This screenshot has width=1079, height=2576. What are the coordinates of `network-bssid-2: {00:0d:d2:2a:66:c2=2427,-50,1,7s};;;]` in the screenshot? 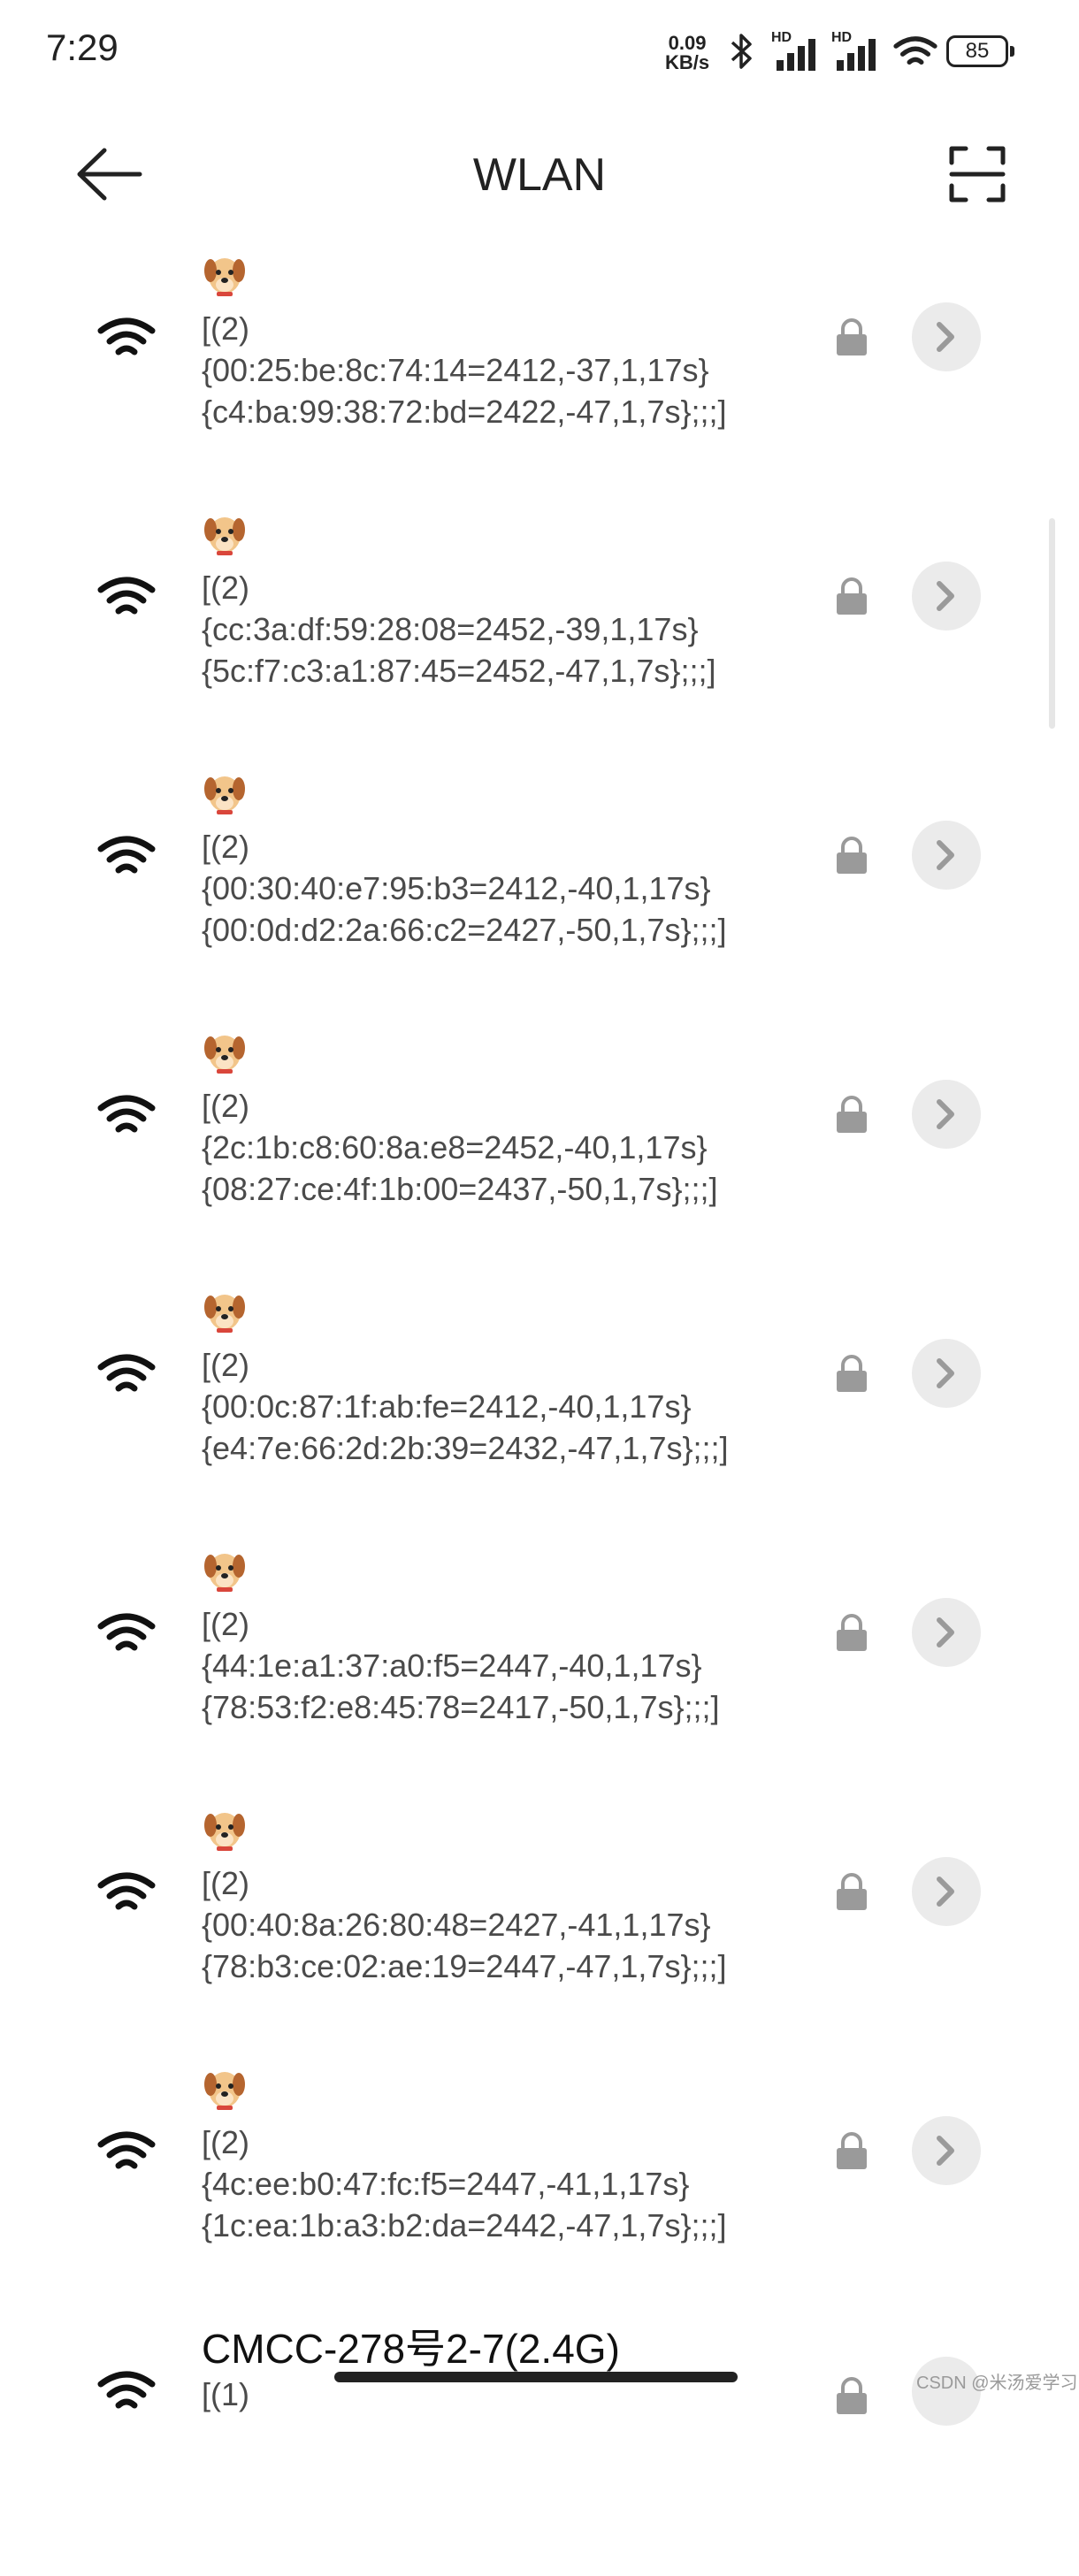 It's located at (464, 930).